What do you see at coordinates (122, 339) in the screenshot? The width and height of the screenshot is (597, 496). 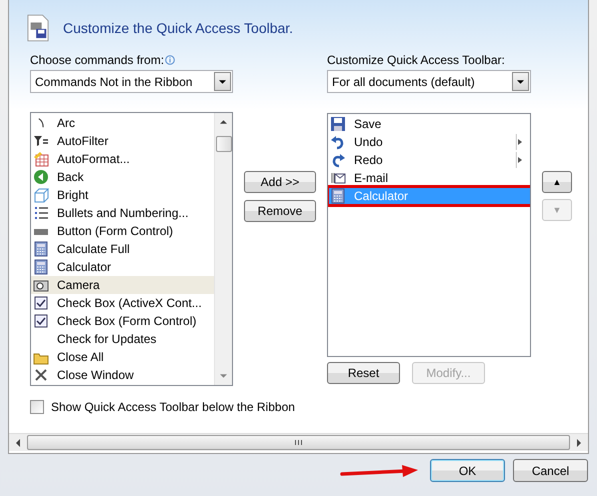 I see `list-item: Check for Updates` at bounding box center [122, 339].